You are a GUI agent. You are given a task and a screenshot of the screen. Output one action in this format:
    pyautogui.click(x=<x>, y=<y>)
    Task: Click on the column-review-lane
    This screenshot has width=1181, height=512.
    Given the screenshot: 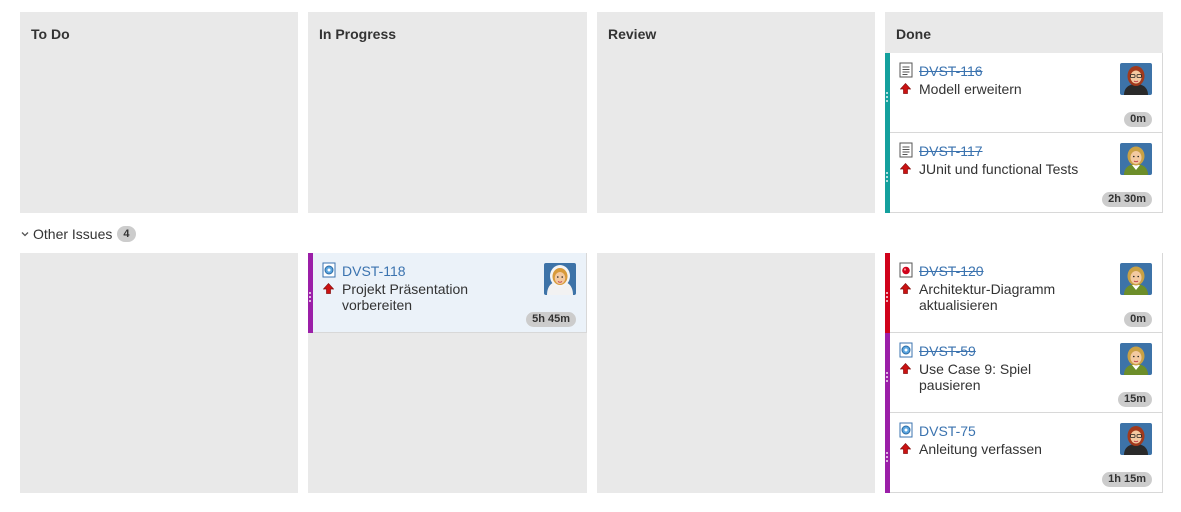 What is the action you would take?
    pyautogui.click(x=736, y=373)
    